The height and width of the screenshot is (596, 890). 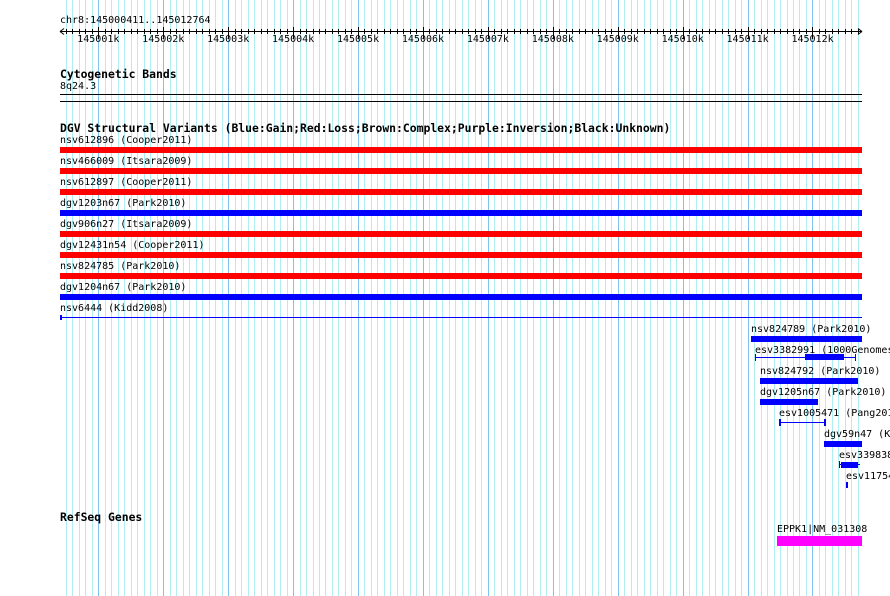 I want to click on refseq-track-title: RefSeq Genes, so click(x=101, y=517).